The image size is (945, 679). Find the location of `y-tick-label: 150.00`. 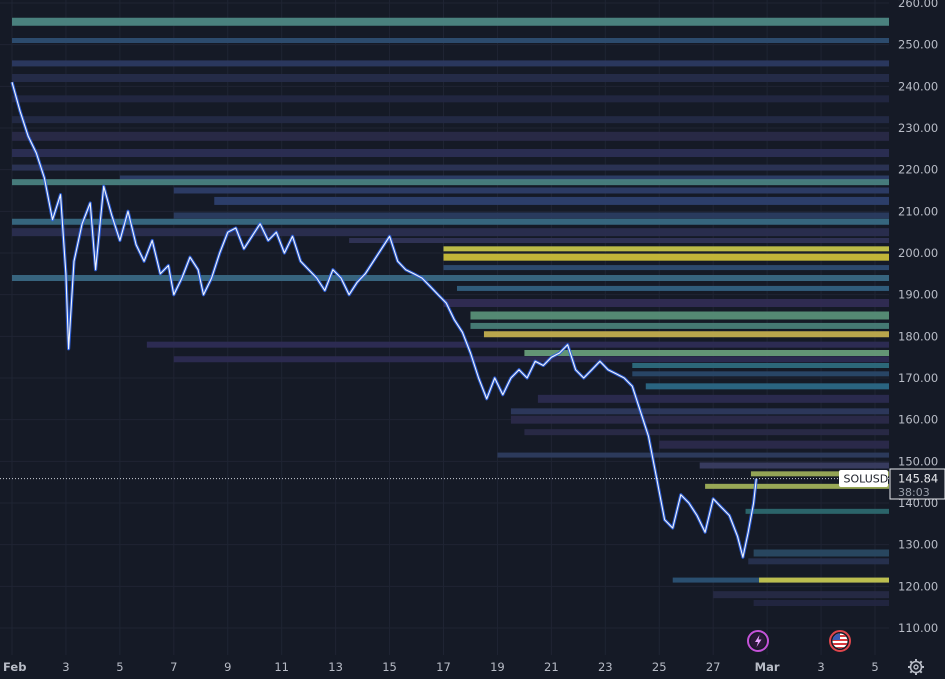

y-tick-label: 150.00 is located at coordinates (918, 461).